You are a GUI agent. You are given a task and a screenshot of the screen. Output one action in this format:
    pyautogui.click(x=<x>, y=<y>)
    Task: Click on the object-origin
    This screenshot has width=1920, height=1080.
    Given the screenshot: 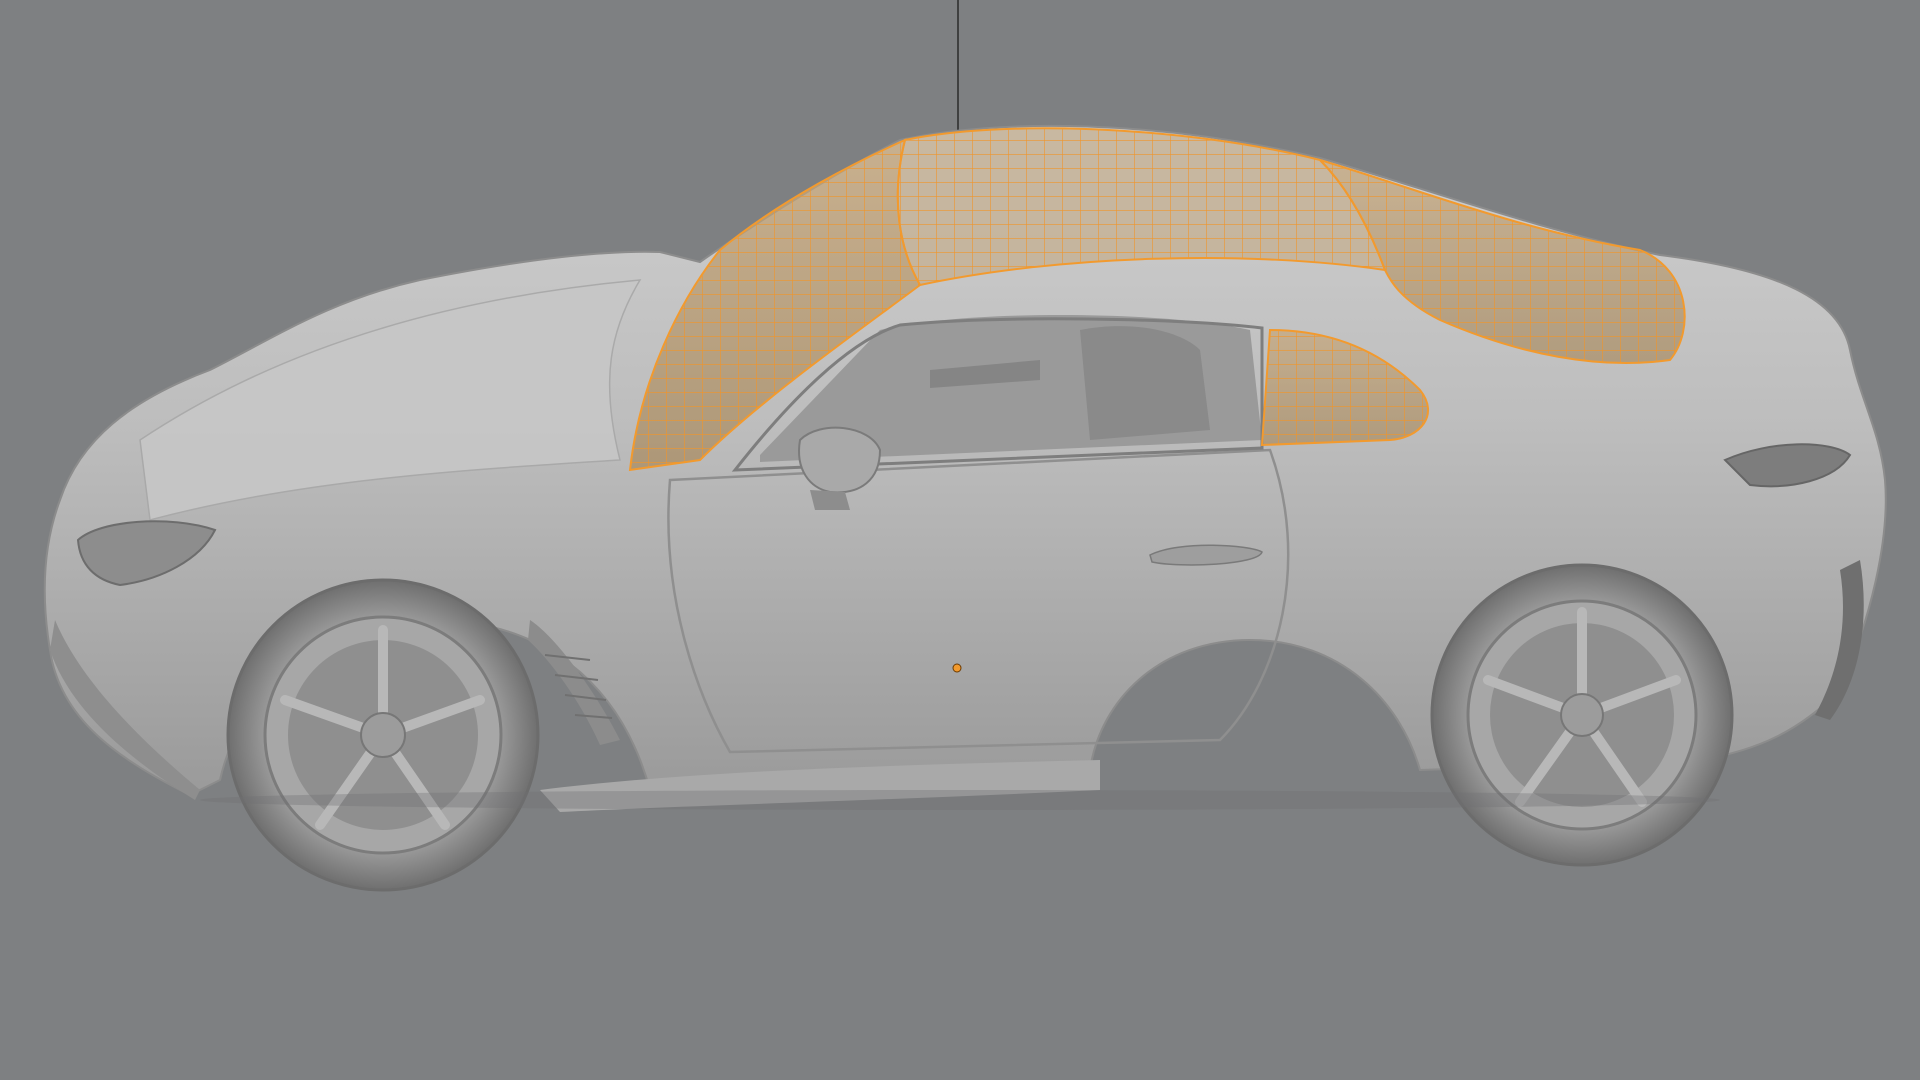 What is the action you would take?
    pyautogui.click(x=957, y=668)
    